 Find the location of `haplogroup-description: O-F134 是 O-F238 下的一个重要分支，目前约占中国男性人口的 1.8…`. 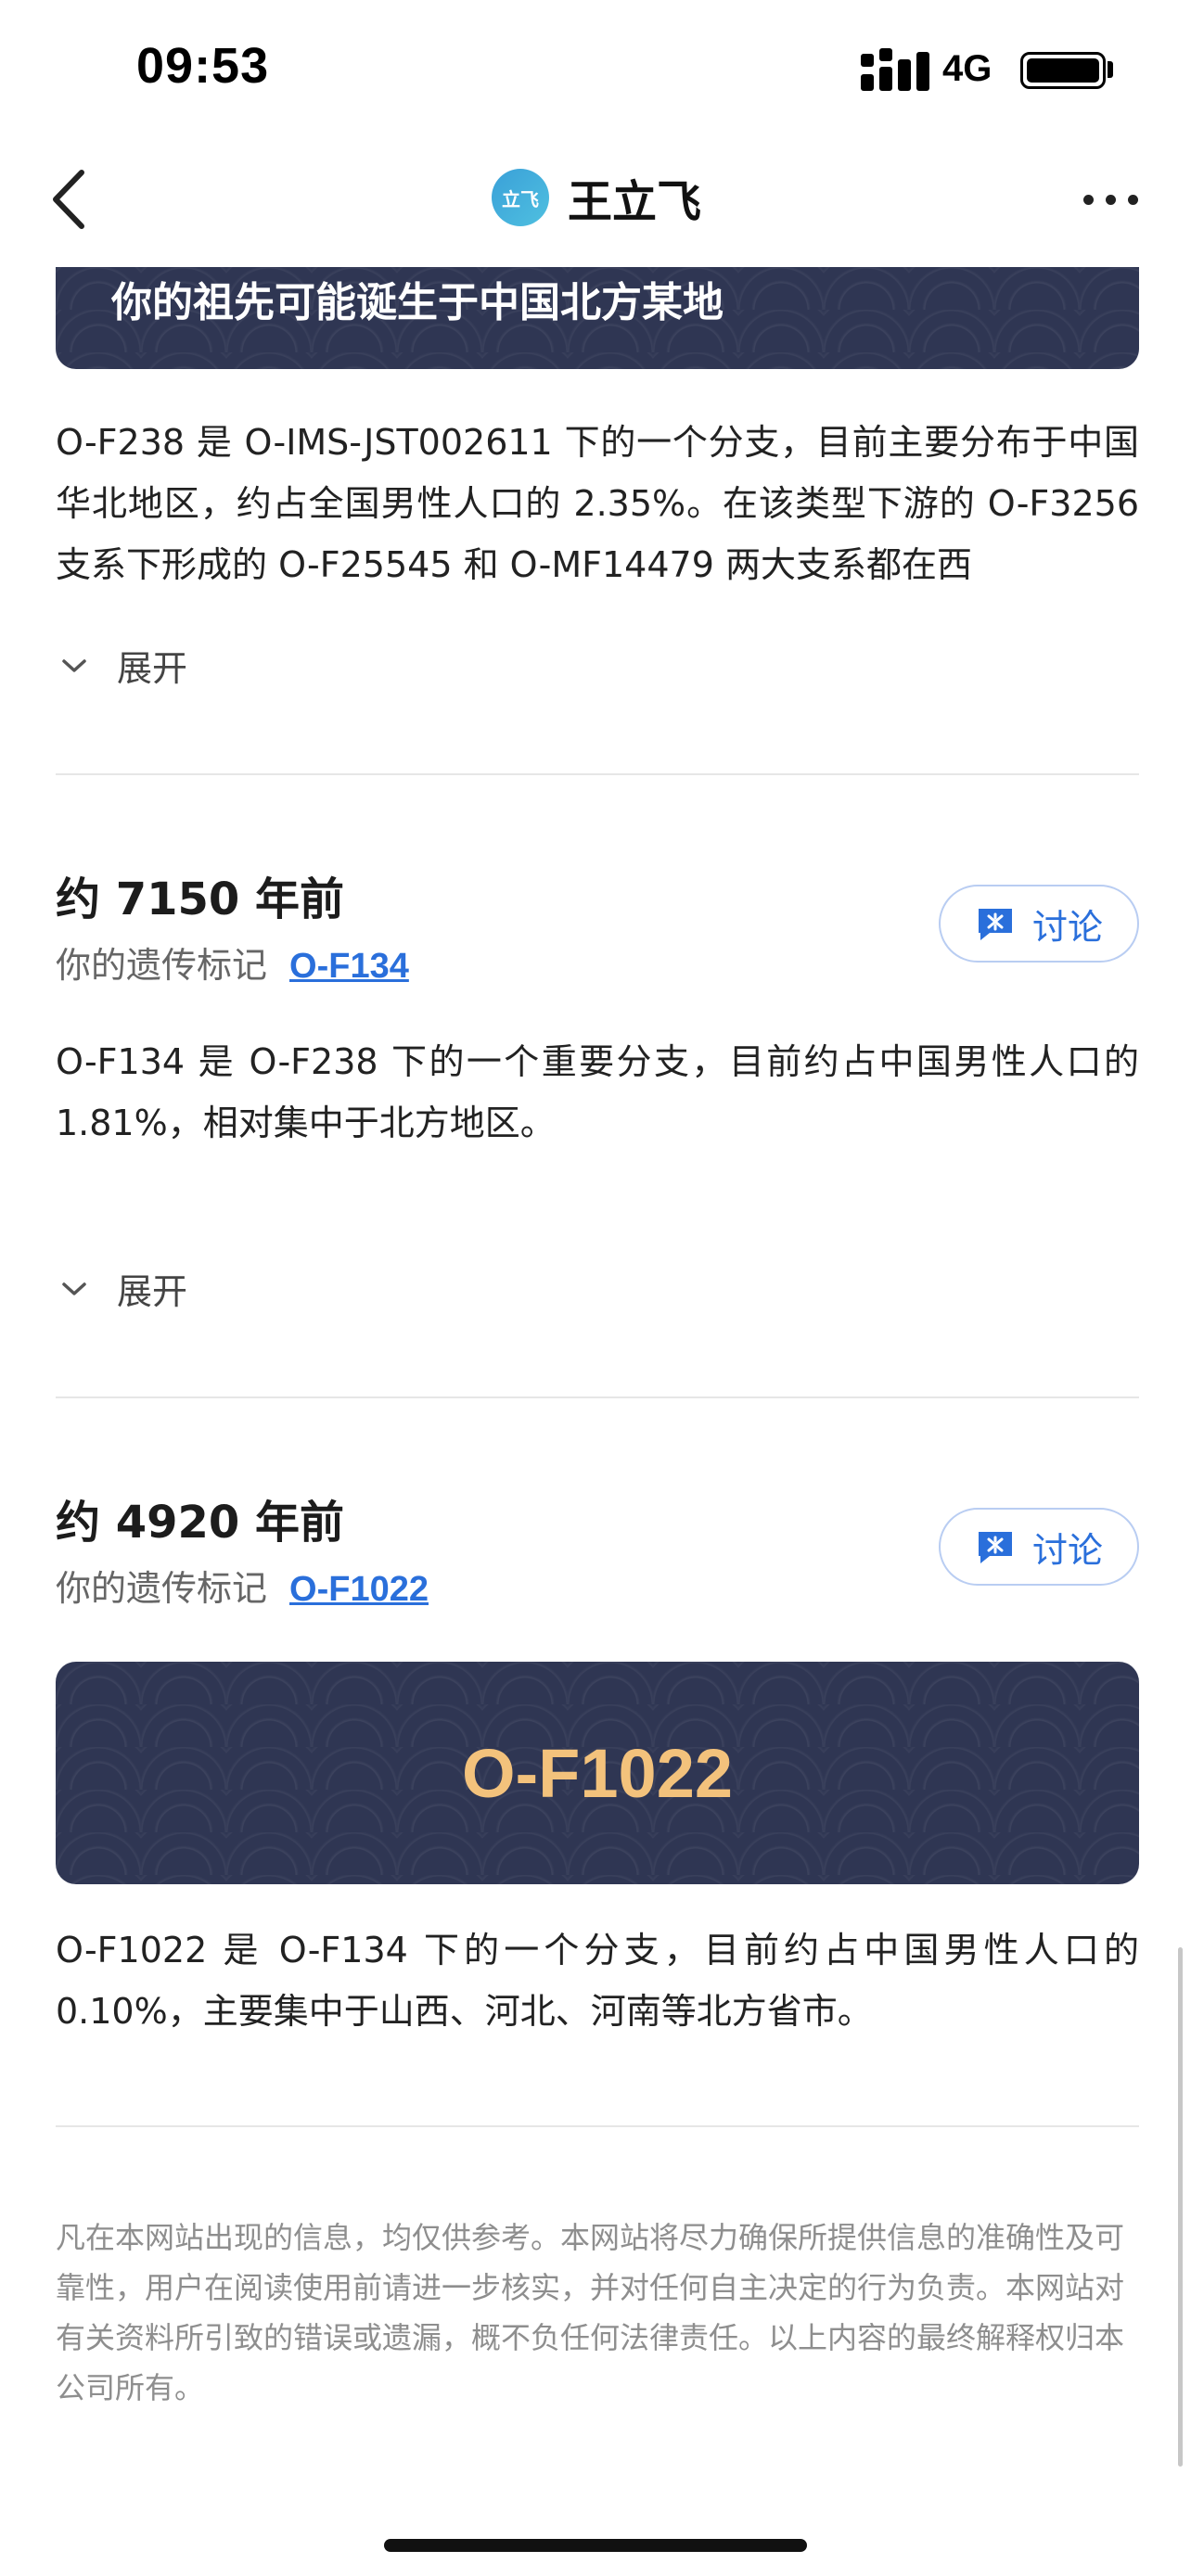

haplogroup-description: O-F134 是 O-F238 下的一个重要分支，目前约占中国男性人口的 1.8… is located at coordinates (597, 1092).